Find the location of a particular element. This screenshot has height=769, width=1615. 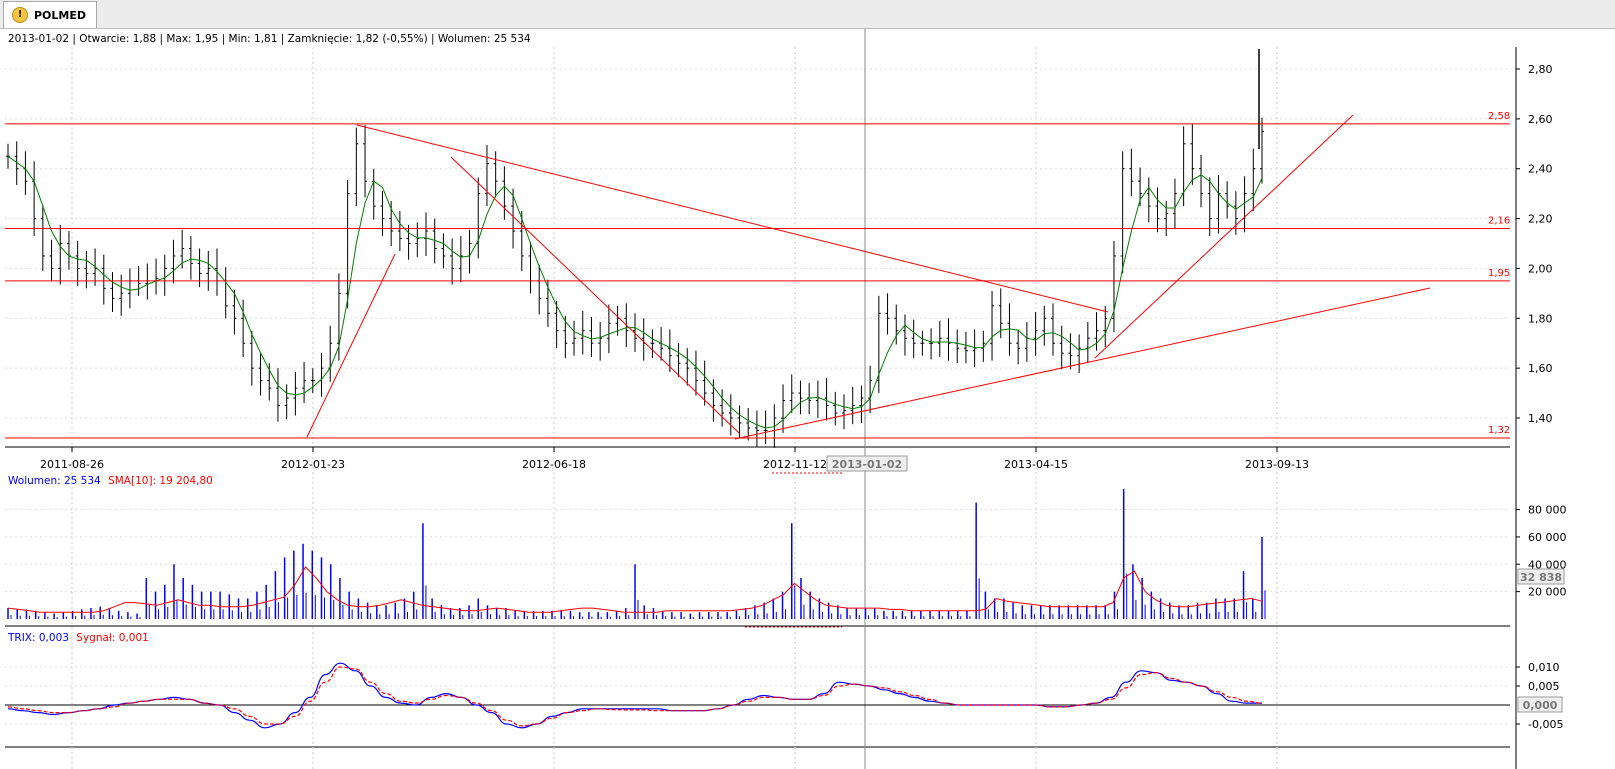

volume-cursor-label: 32 838 is located at coordinates (1541, 577).